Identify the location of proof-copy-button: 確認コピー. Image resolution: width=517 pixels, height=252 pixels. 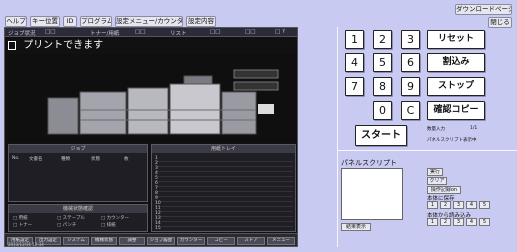
(456, 110).